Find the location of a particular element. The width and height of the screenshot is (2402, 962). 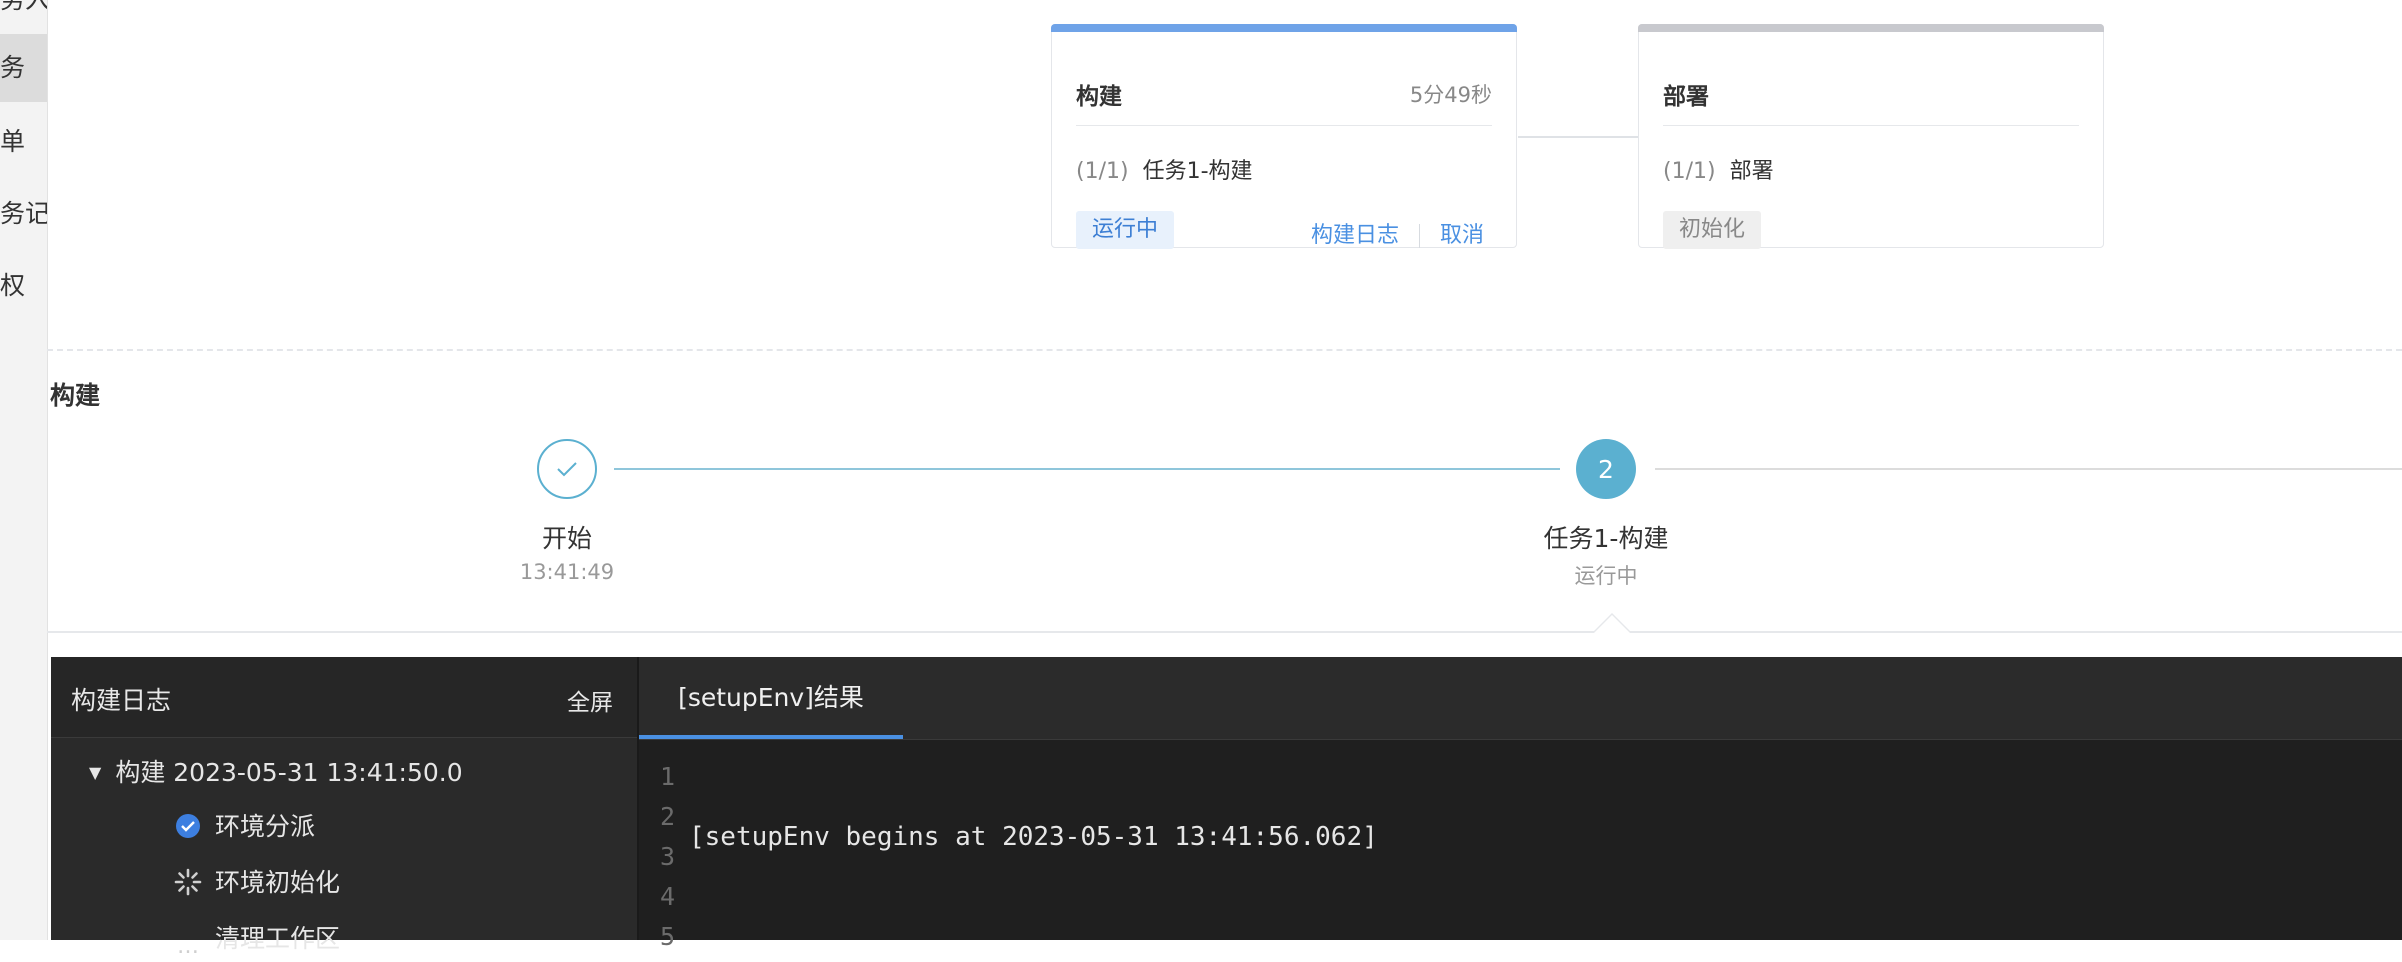

tab-setupenv-result: [setupEnv]结果 is located at coordinates (771, 698).